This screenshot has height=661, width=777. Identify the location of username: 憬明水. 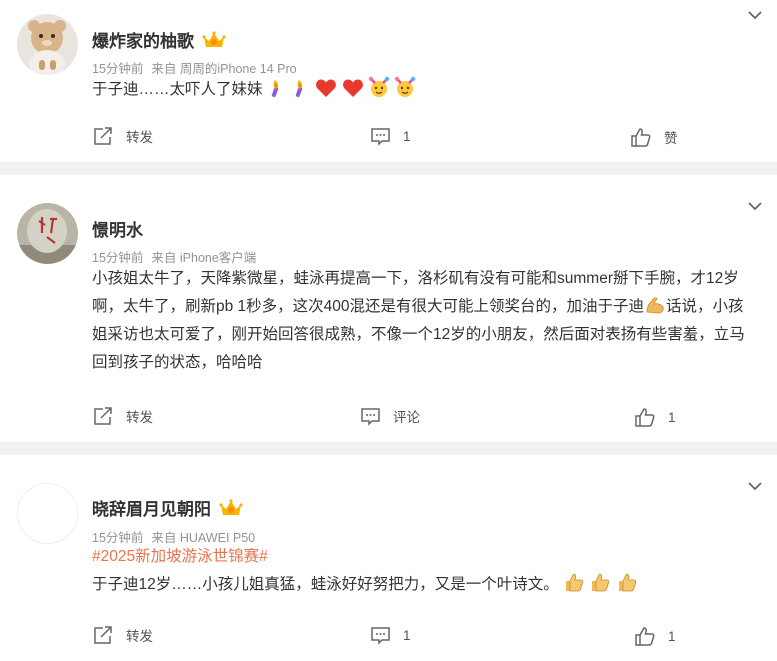
(117, 228).